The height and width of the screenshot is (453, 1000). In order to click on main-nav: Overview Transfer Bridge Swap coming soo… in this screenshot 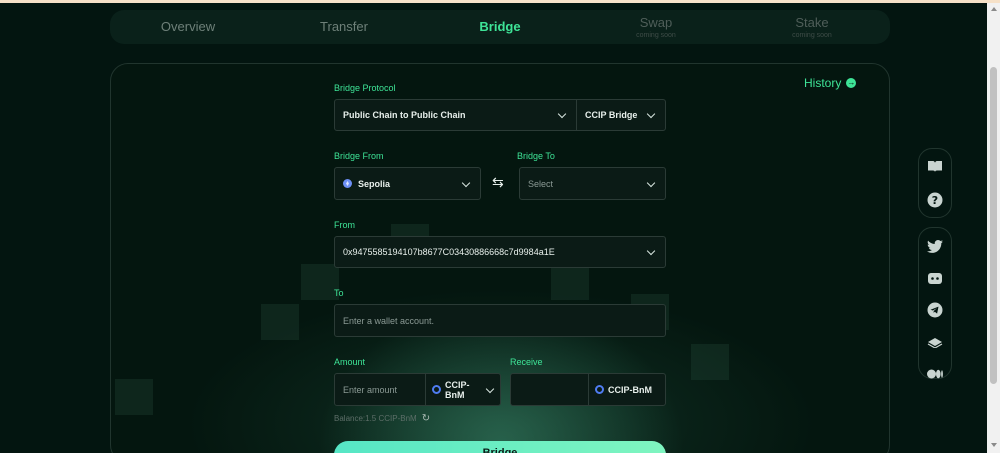, I will do `click(500, 27)`.